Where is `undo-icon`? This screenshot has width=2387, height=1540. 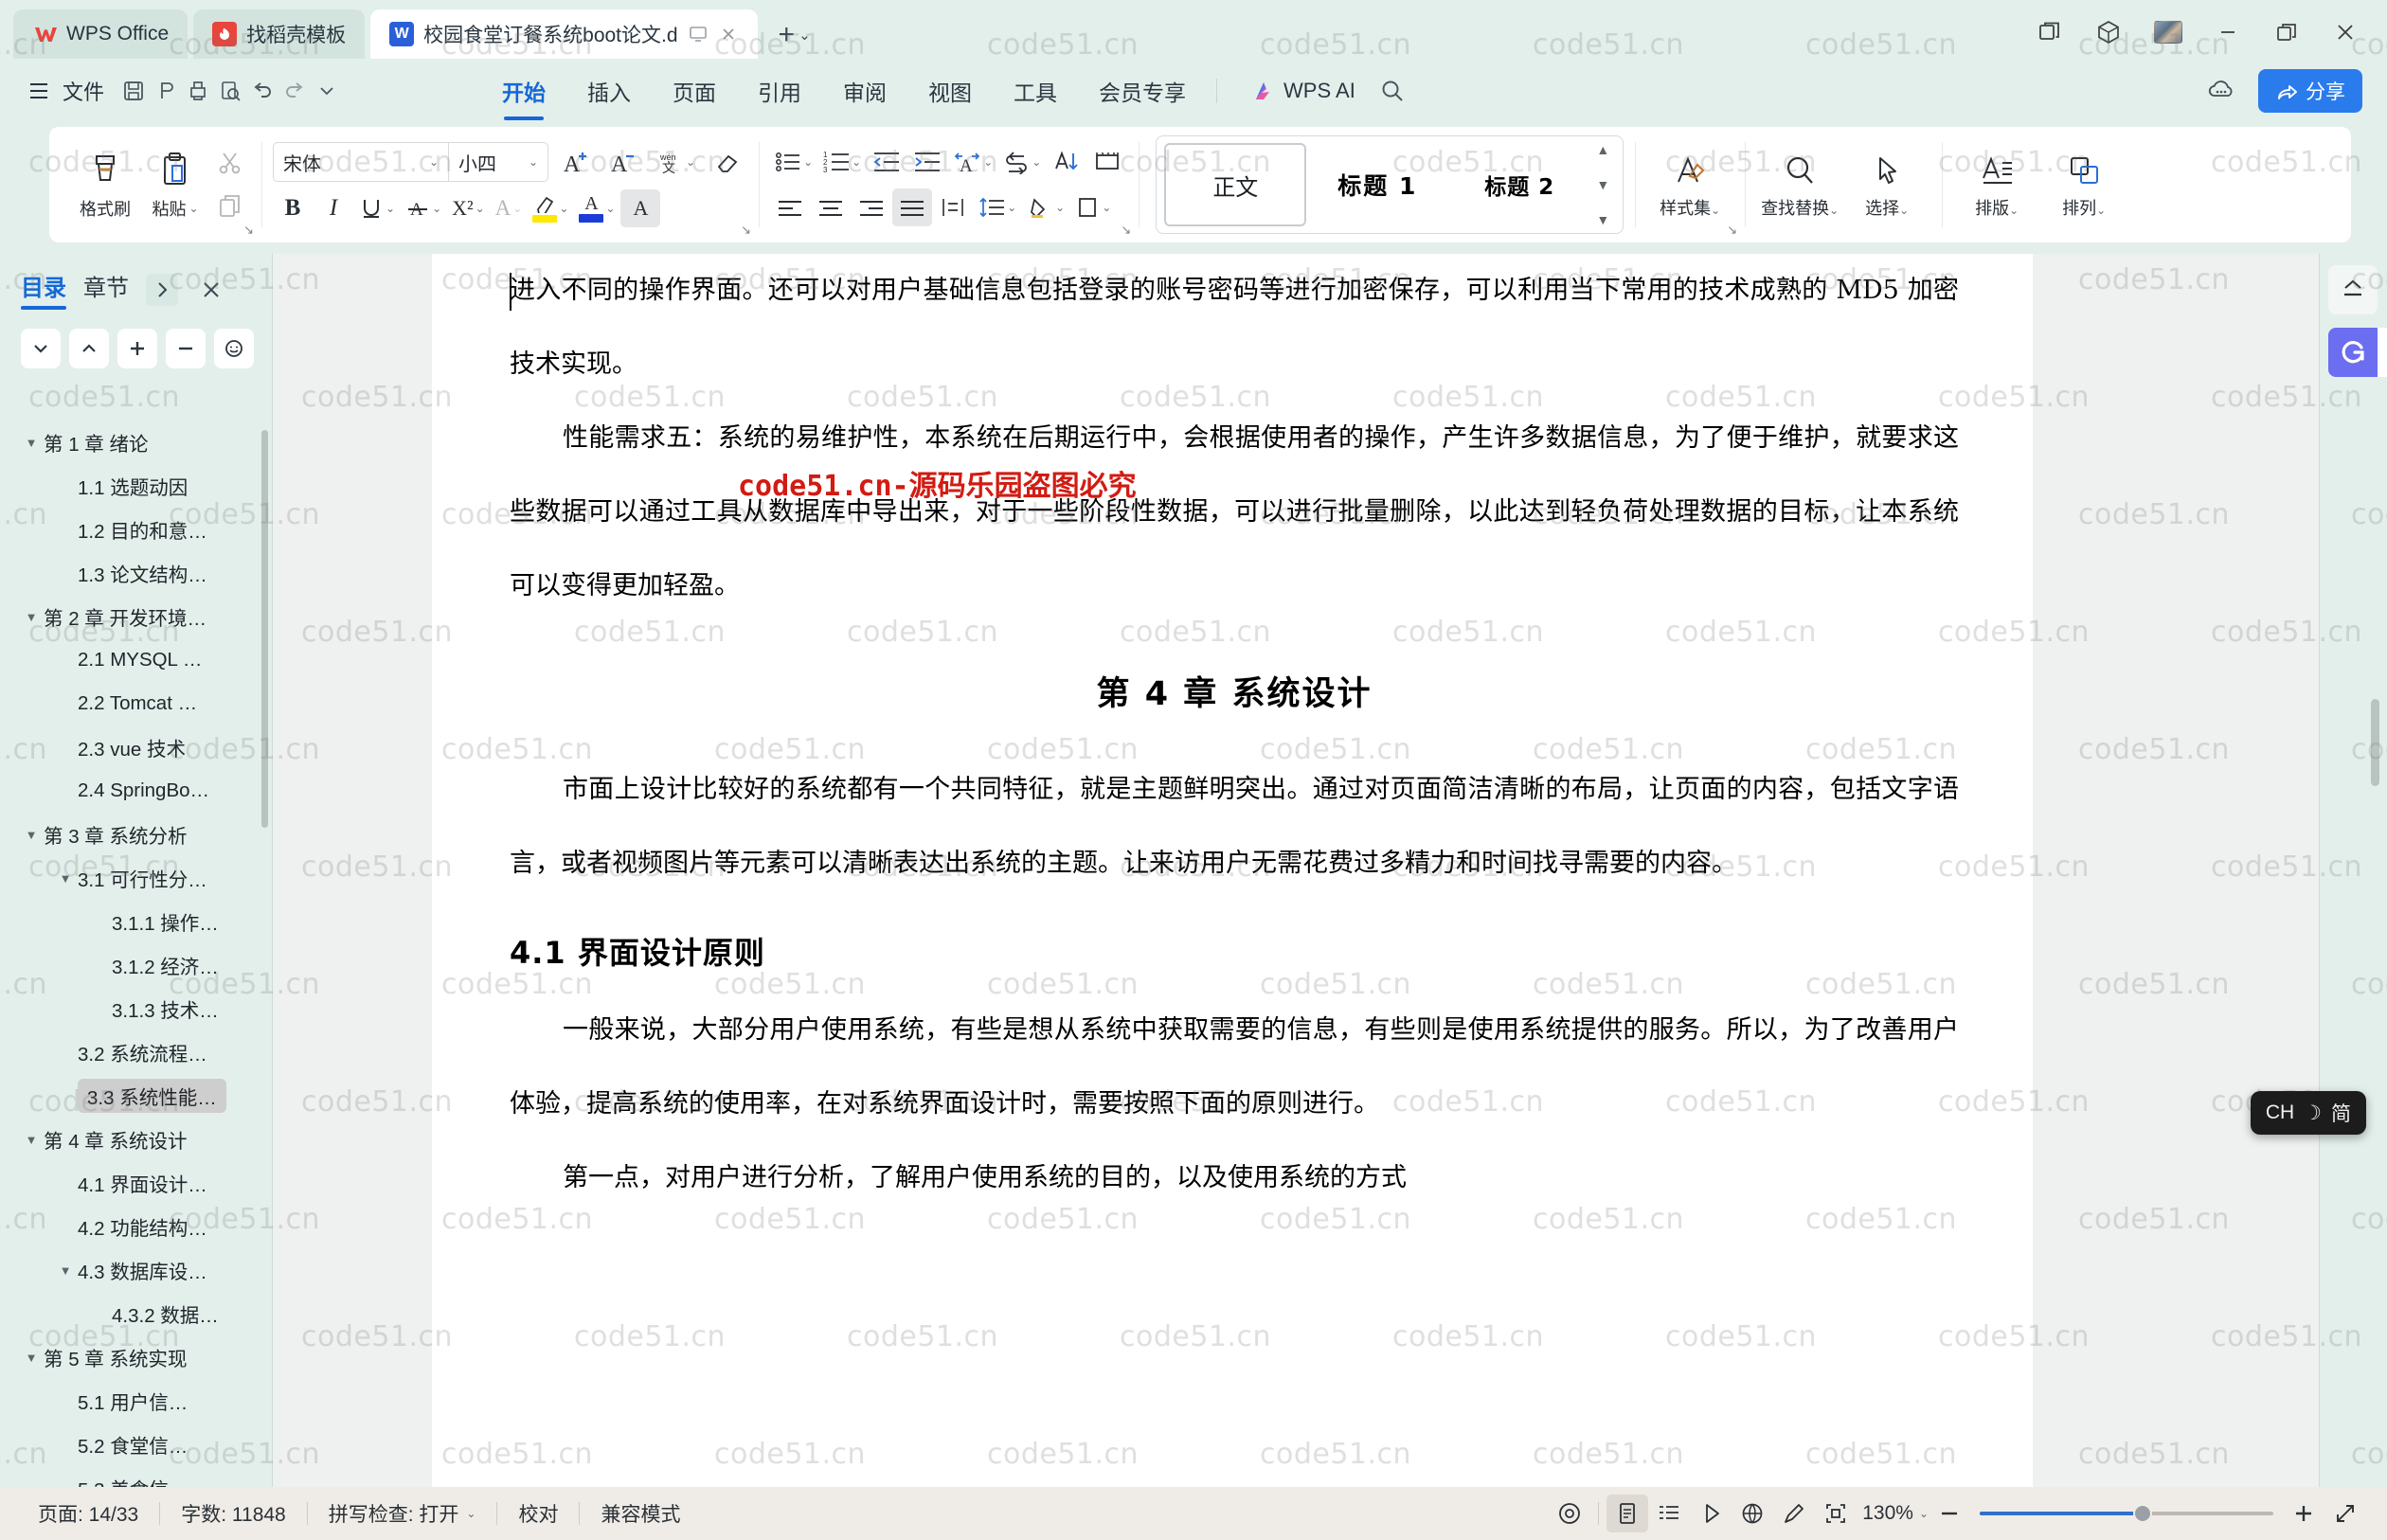 undo-icon is located at coordinates (262, 91).